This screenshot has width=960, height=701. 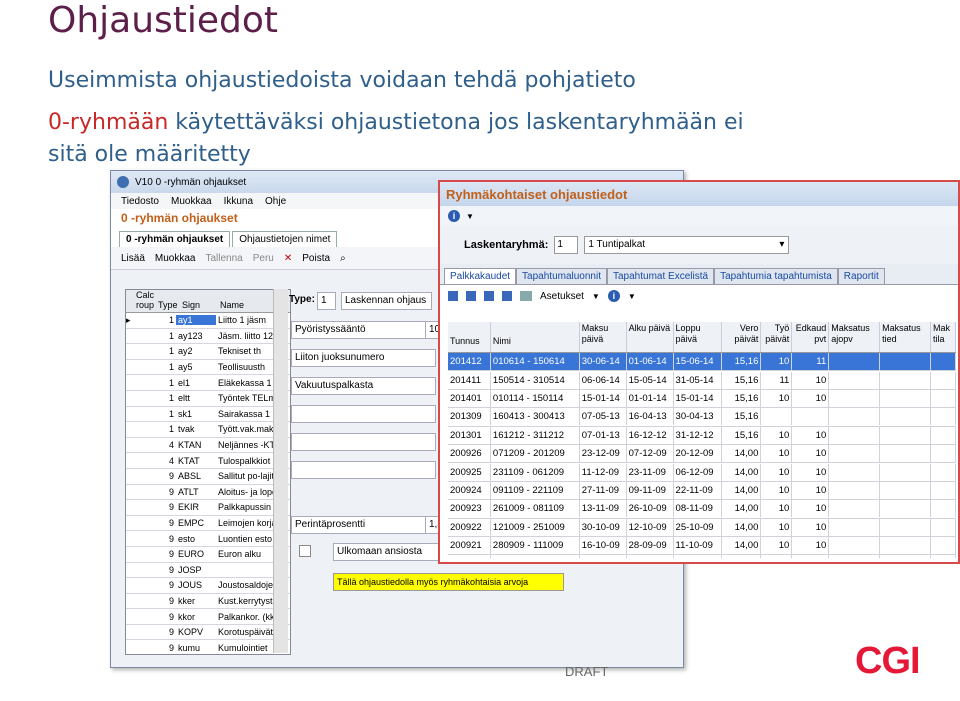 I want to click on col-tyo: Työ päivät, so click(x=777, y=337).